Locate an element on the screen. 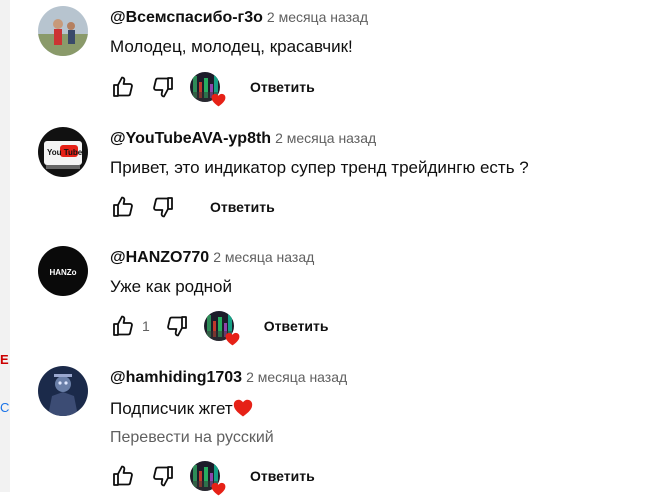  left-edge-strip is located at coordinates (5, 246).